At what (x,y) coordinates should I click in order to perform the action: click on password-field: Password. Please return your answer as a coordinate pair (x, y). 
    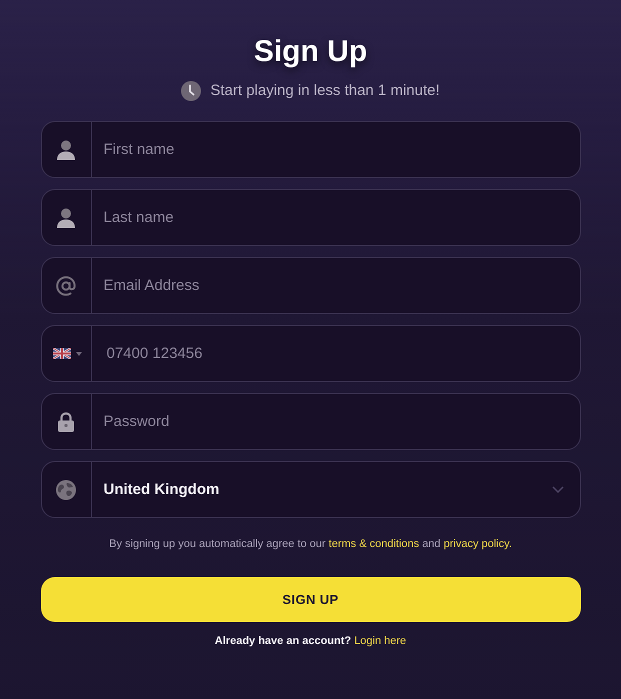
    Looking at the image, I should click on (310, 421).